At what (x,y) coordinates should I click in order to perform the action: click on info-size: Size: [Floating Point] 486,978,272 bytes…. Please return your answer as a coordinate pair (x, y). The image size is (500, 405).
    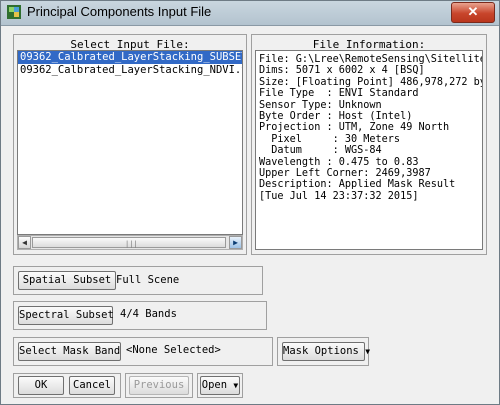
    Looking at the image, I should click on (370, 82).